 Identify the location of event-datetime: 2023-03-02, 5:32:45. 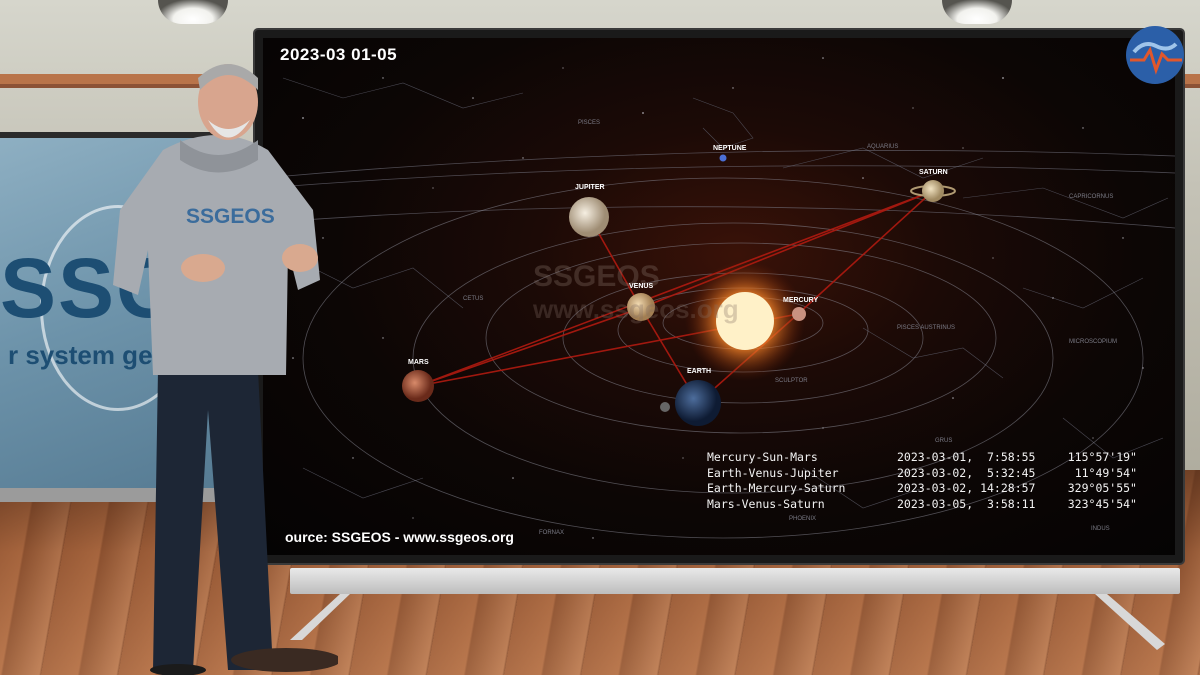
(966, 472).